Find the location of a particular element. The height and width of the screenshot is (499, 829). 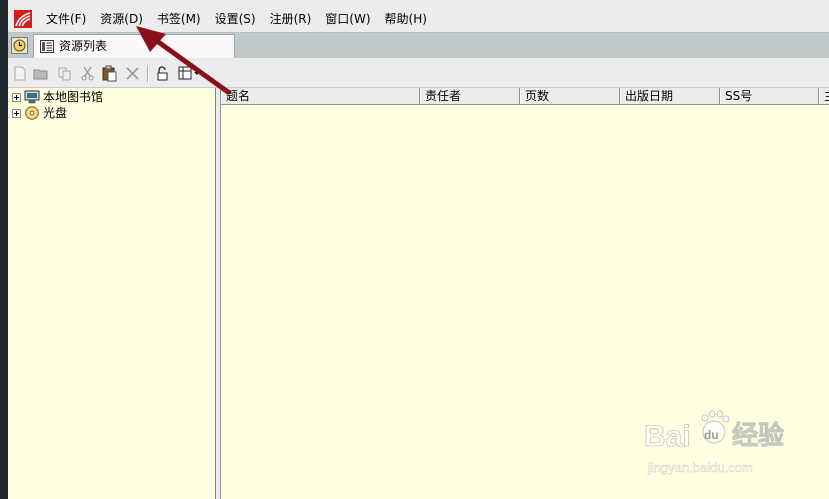

tree-item-disc: 光盘 is located at coordinates (39, 113).